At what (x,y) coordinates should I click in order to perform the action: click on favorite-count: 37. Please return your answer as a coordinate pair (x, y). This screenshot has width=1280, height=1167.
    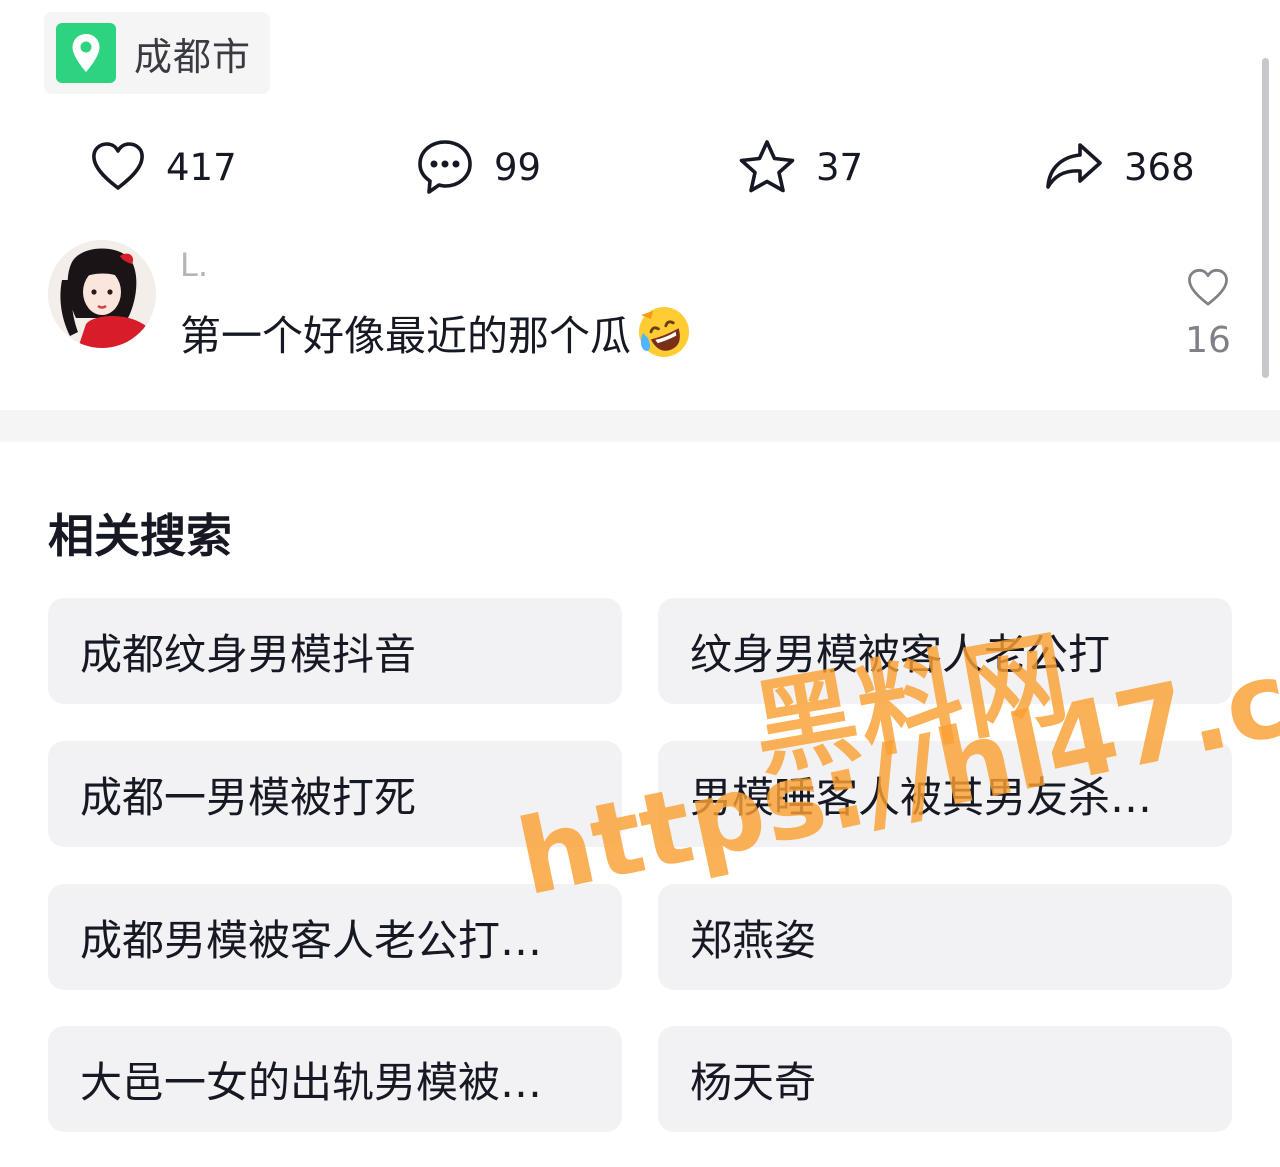
    Looking at the image, I should click on (840, 167).